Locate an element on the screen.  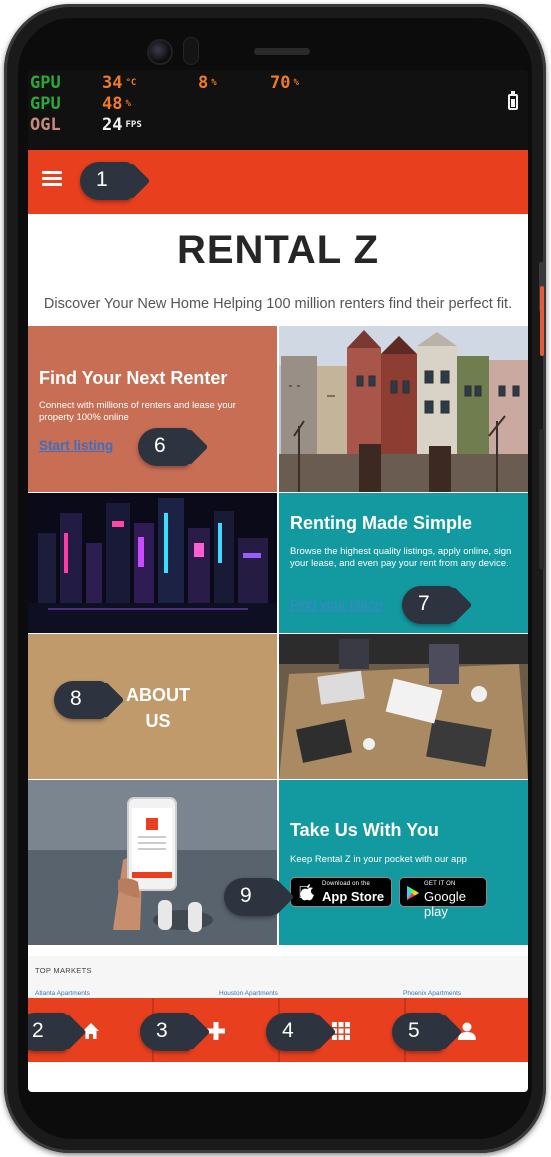
city-buildings-image is located at coordinates (403, 409).